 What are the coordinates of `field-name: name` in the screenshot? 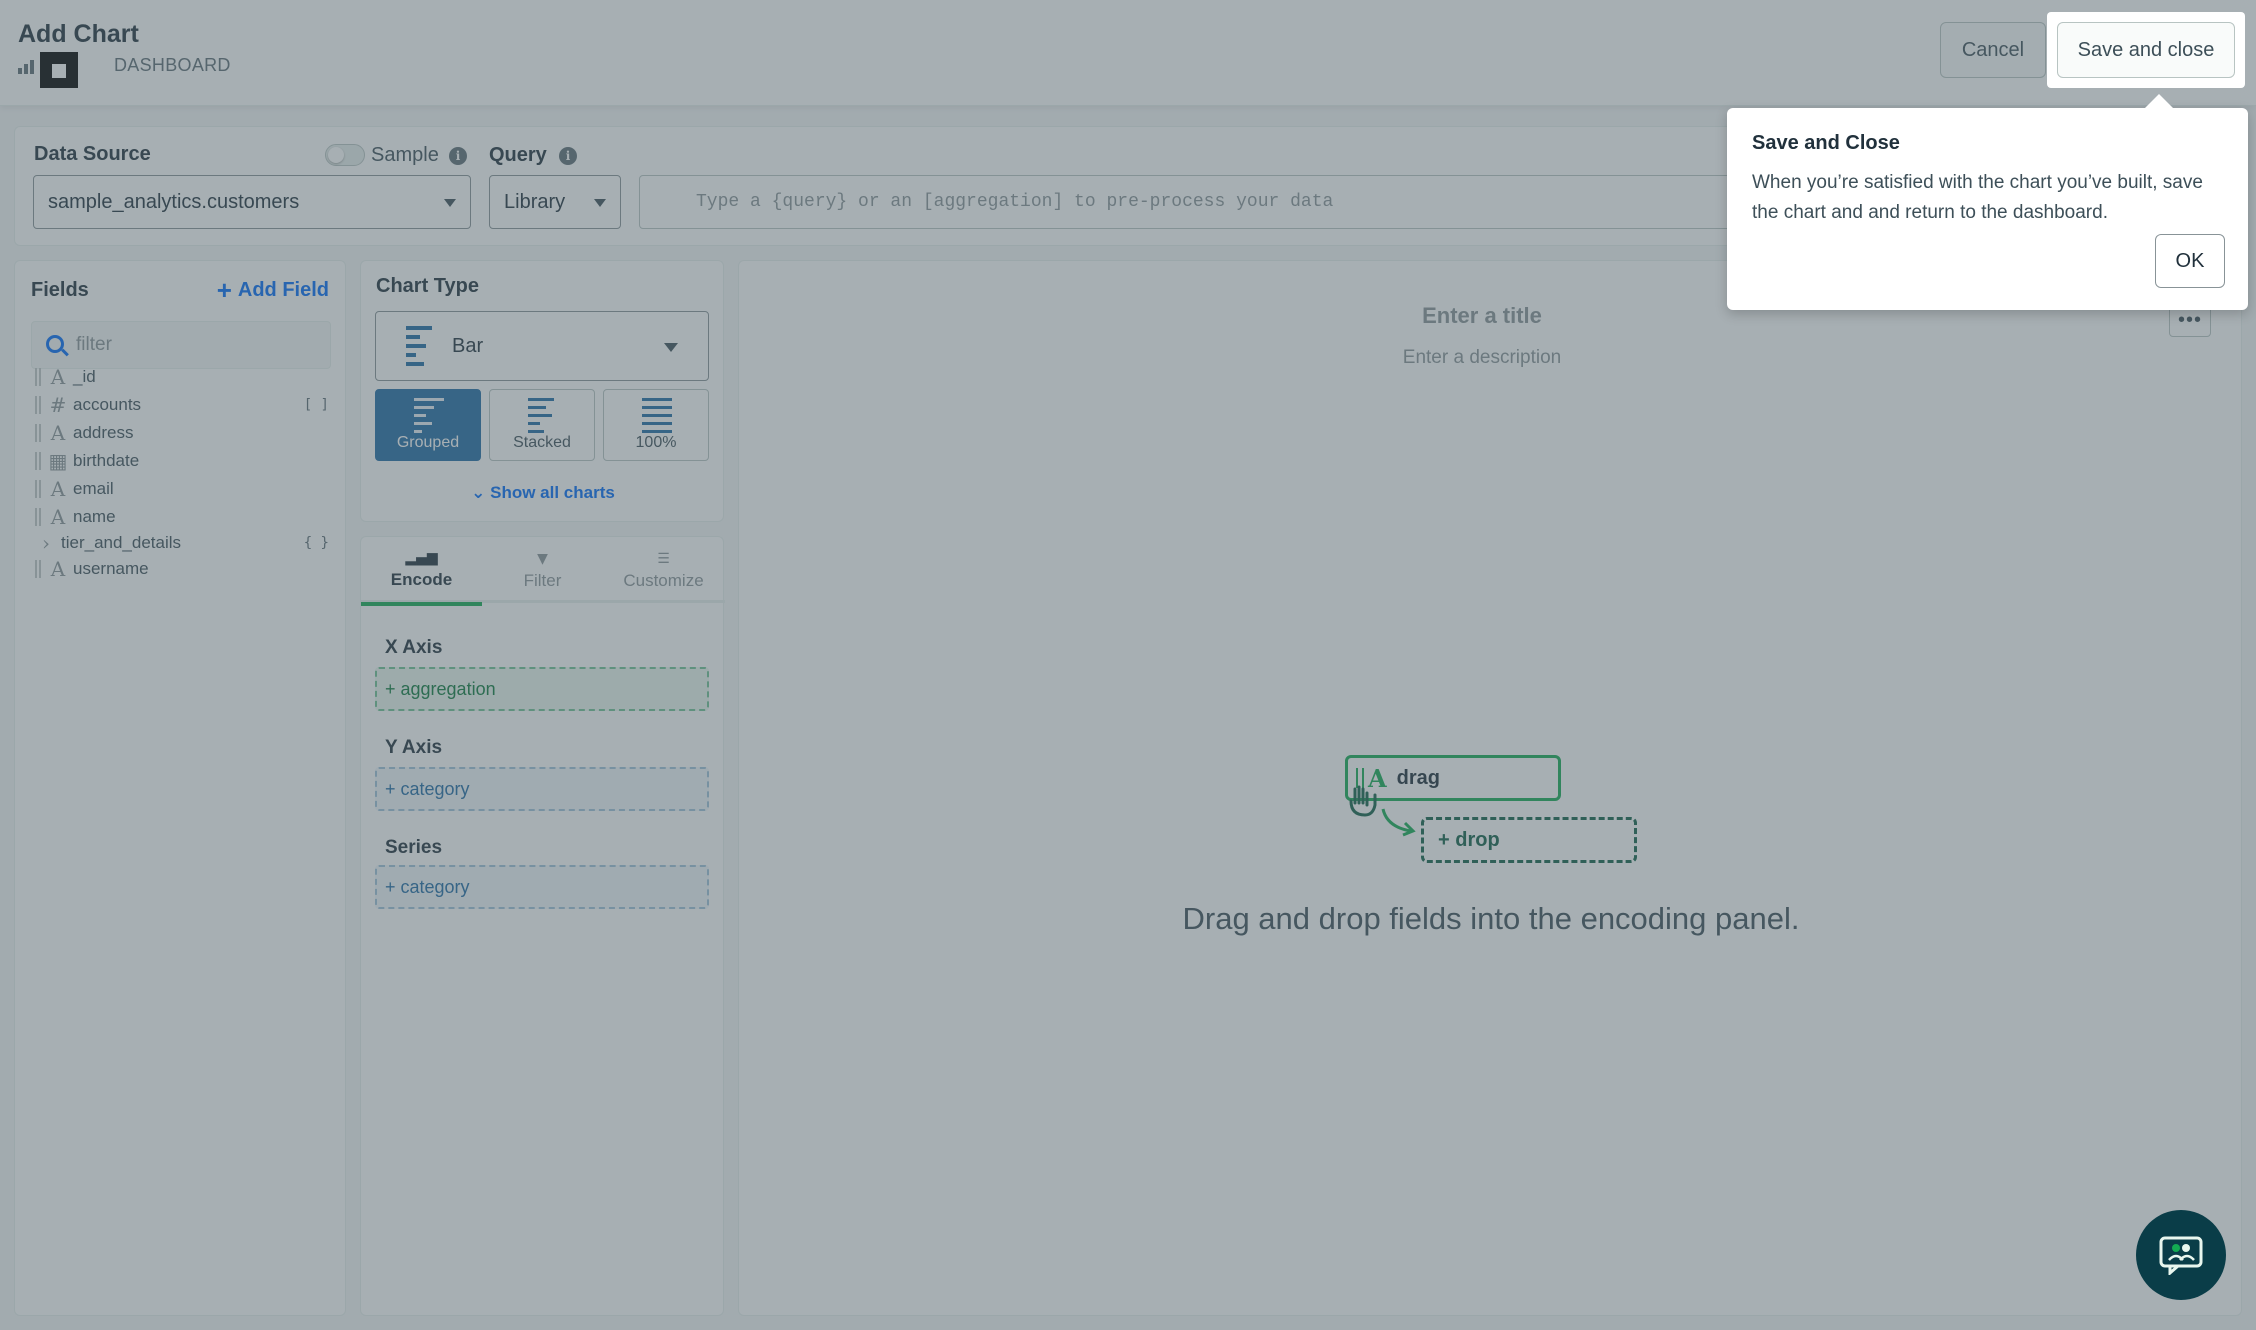 It's located at (94, 516).